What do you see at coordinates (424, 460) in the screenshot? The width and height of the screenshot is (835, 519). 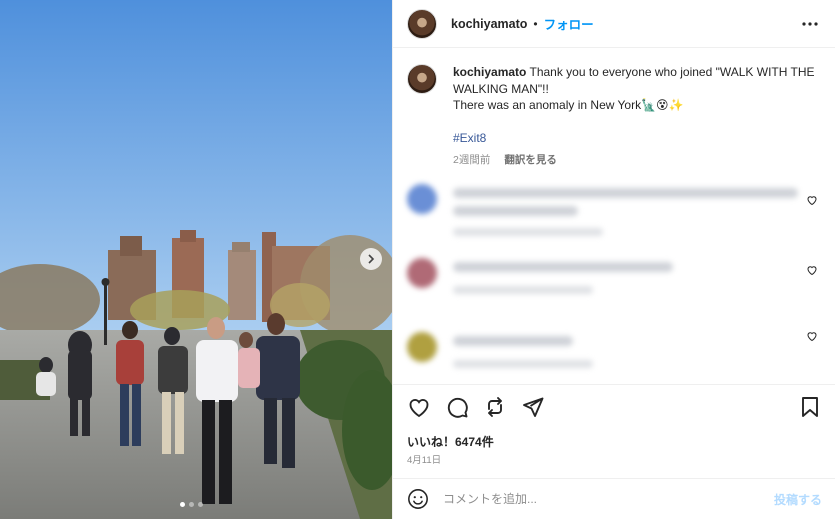 I see `post-date: 4月11日` at bounding box center [424, 460].